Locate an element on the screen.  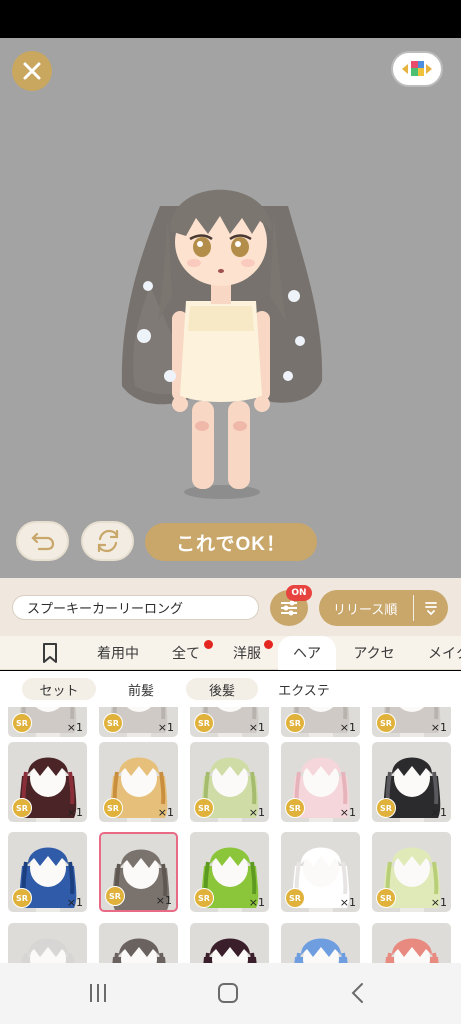
home-icon is located at coordinates (228, 993).